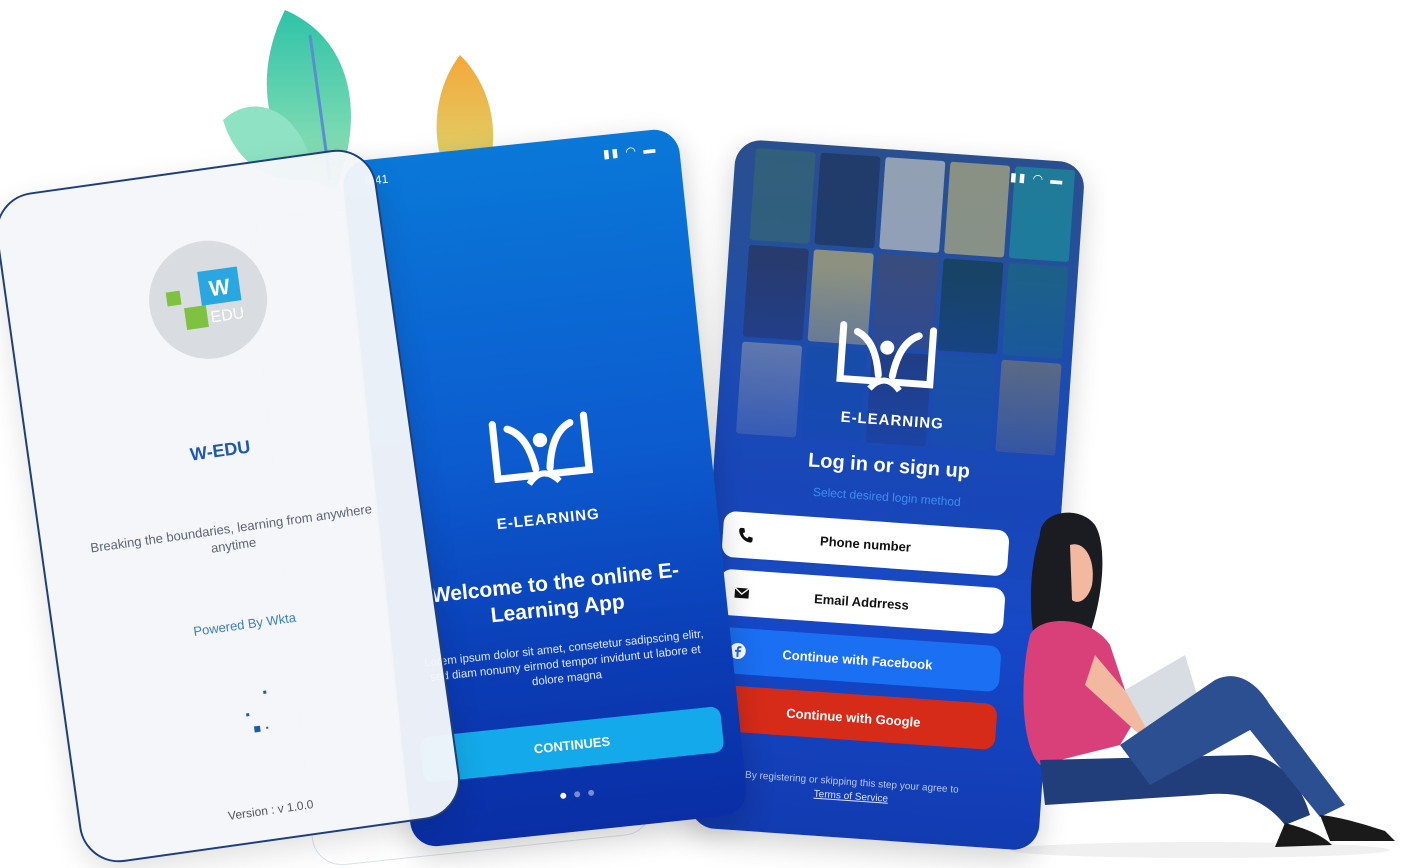  I want to click on powered-by-text: Powered By Wkta, so click(244, 624).